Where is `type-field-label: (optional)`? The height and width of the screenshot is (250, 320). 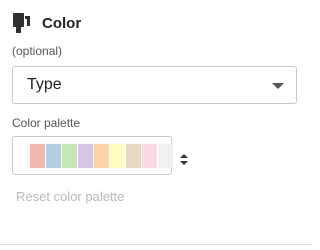
type-field-label: (optional) is located at coordinates (37, 51).